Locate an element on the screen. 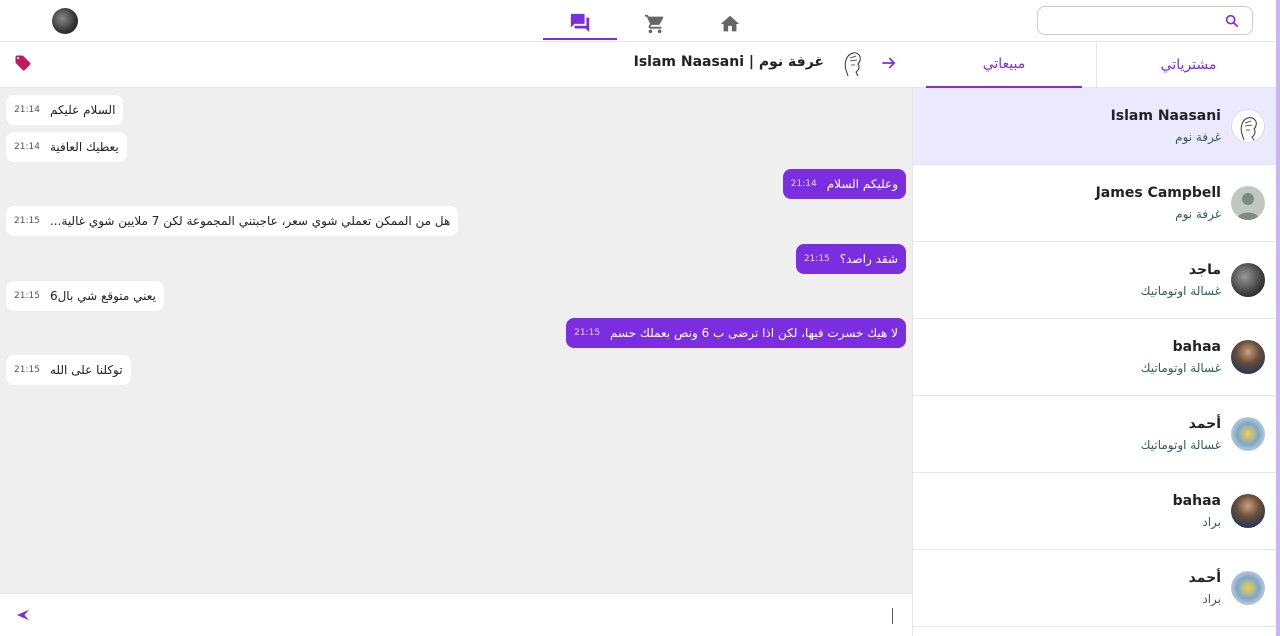 Image resolution: width=1280 pixels, height=636 pixels. message-bubble: السلام عليكم 21:14 is located at coordinates (65, 110).